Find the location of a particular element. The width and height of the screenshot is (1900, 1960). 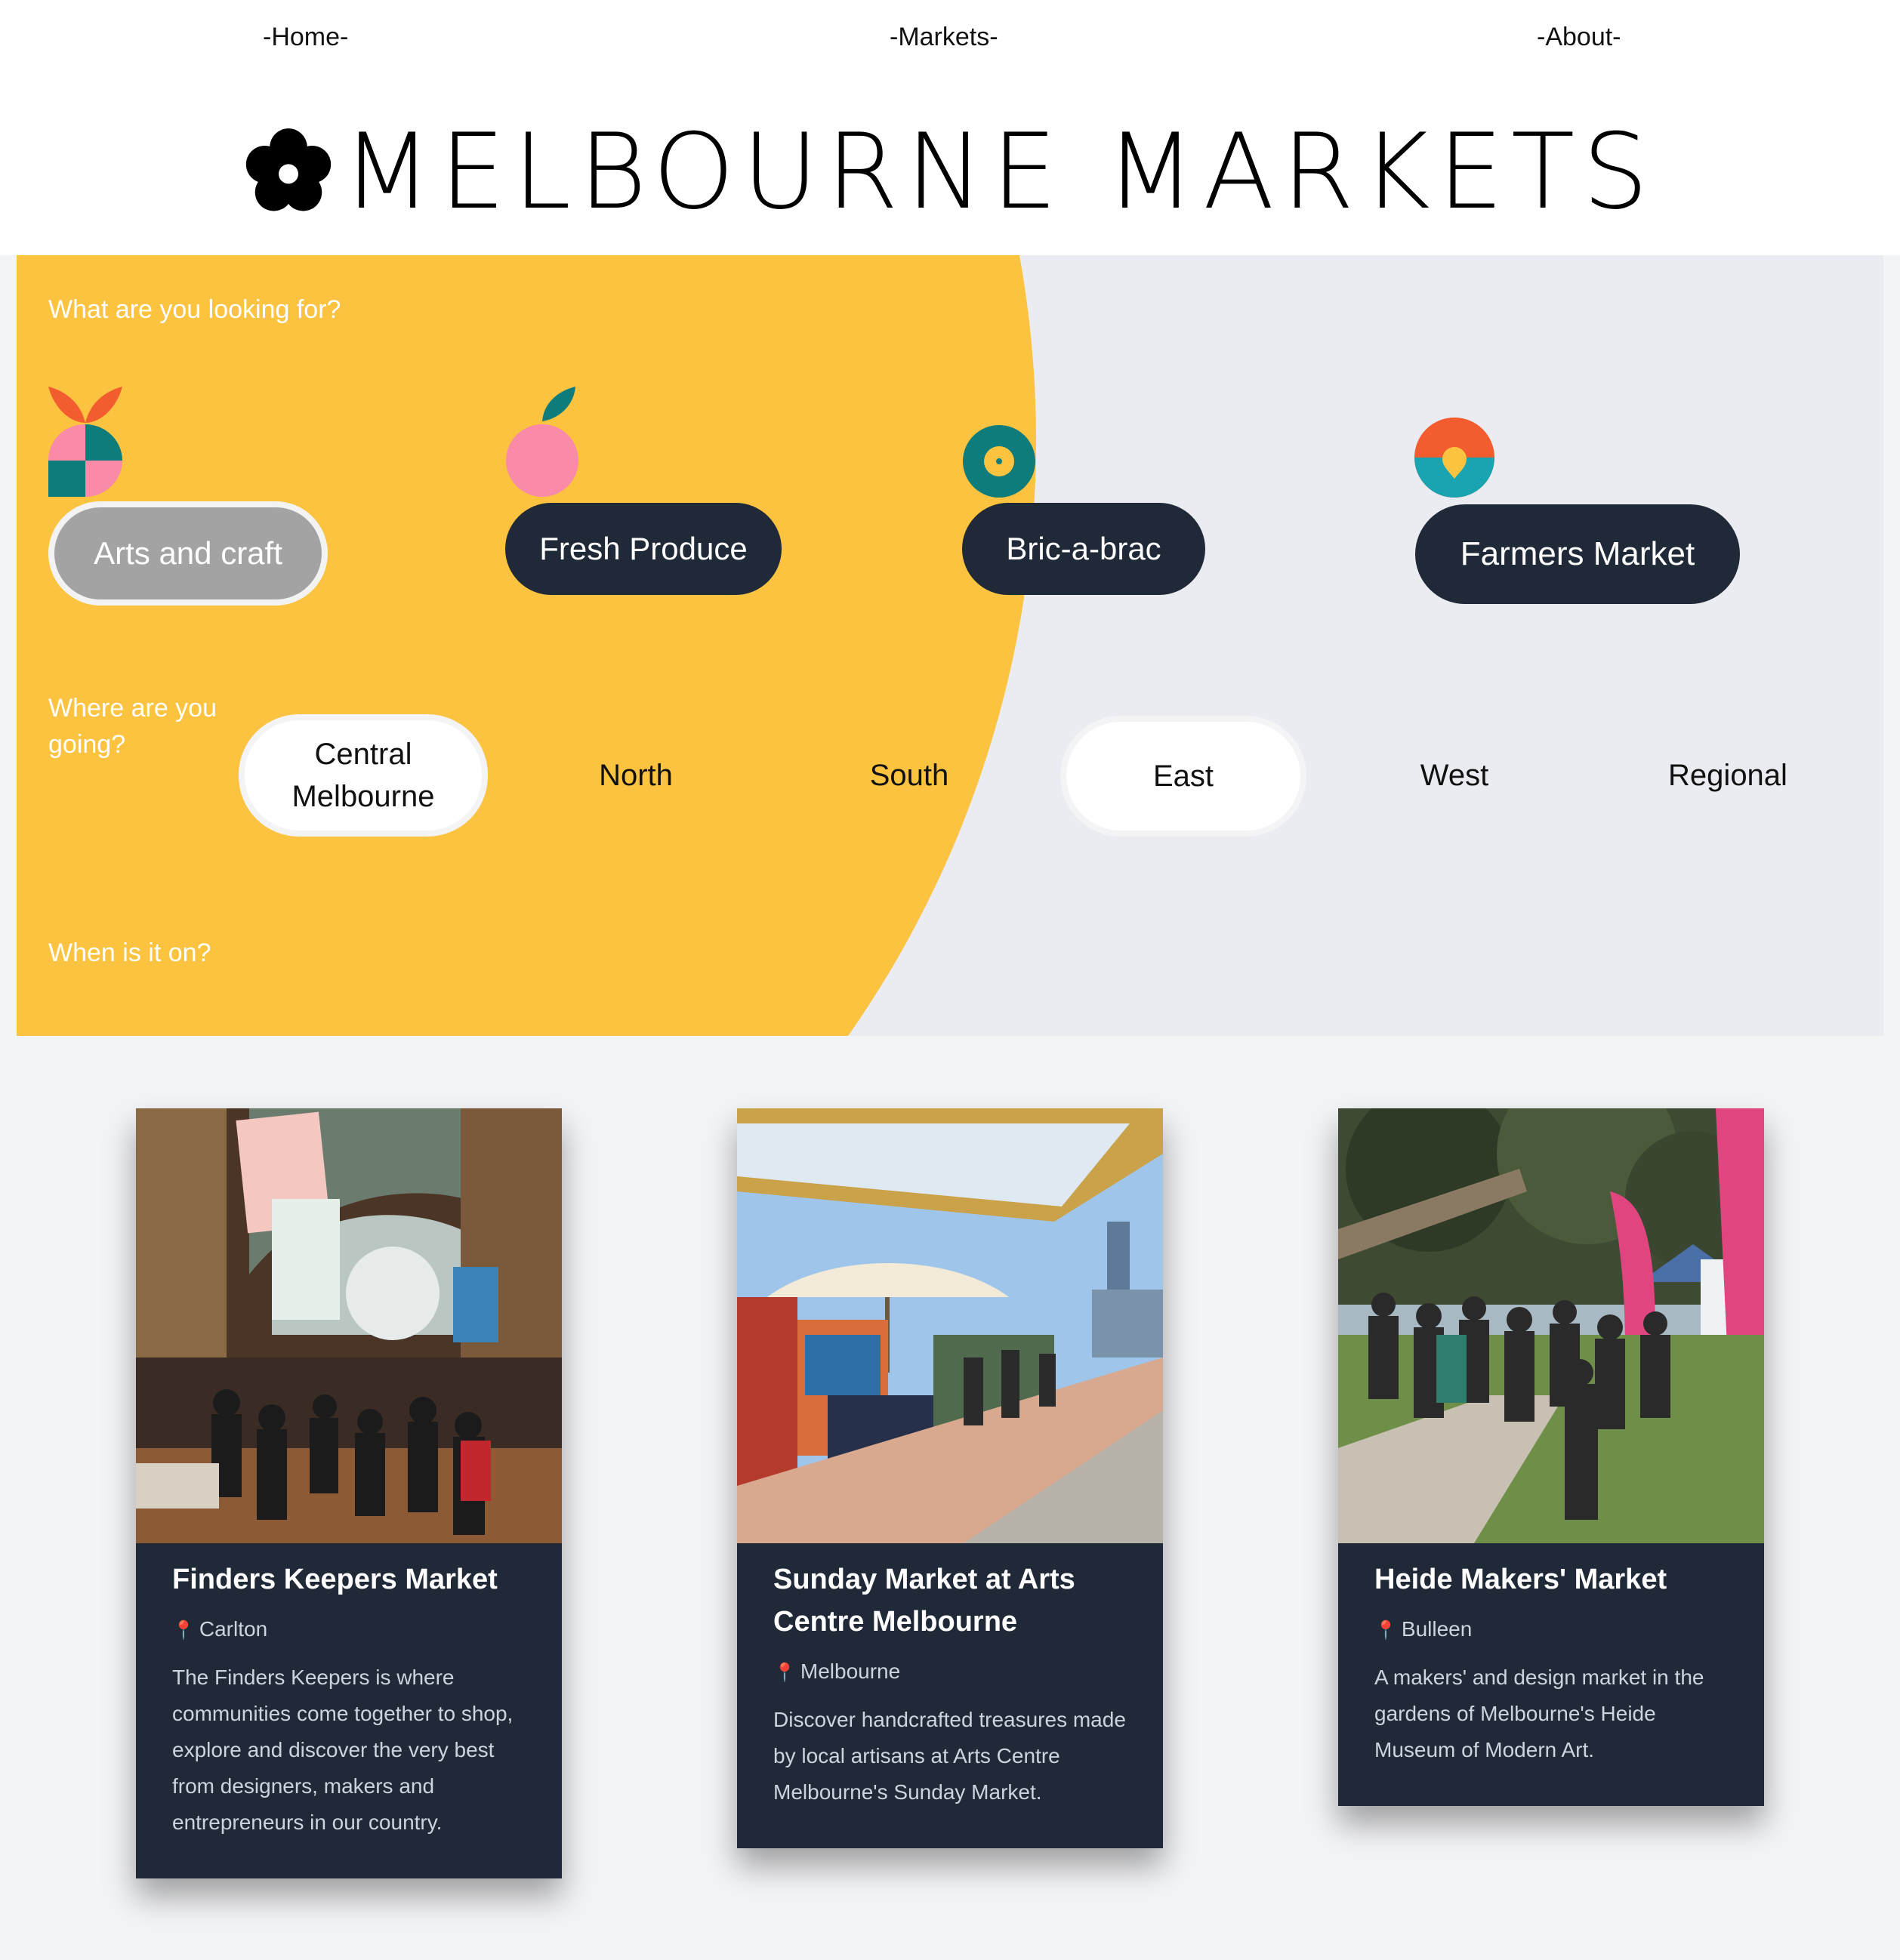

arts-craft-icon is located at coordinates (85, 442).